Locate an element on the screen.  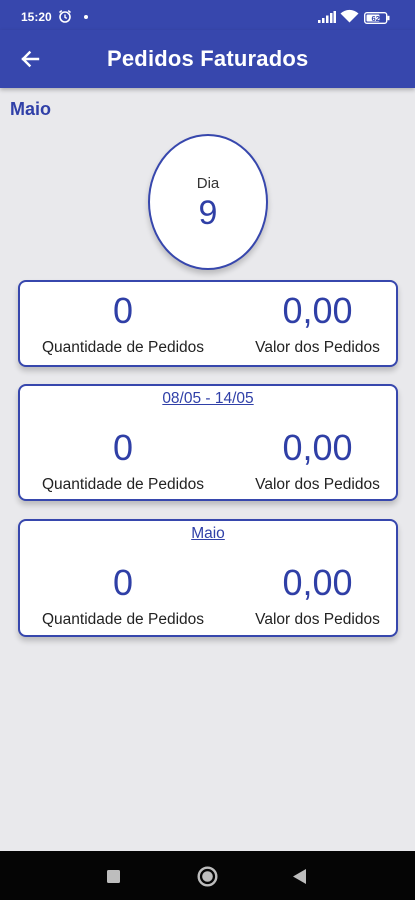
battery-level: 62 is located at coordinates (376, 18).